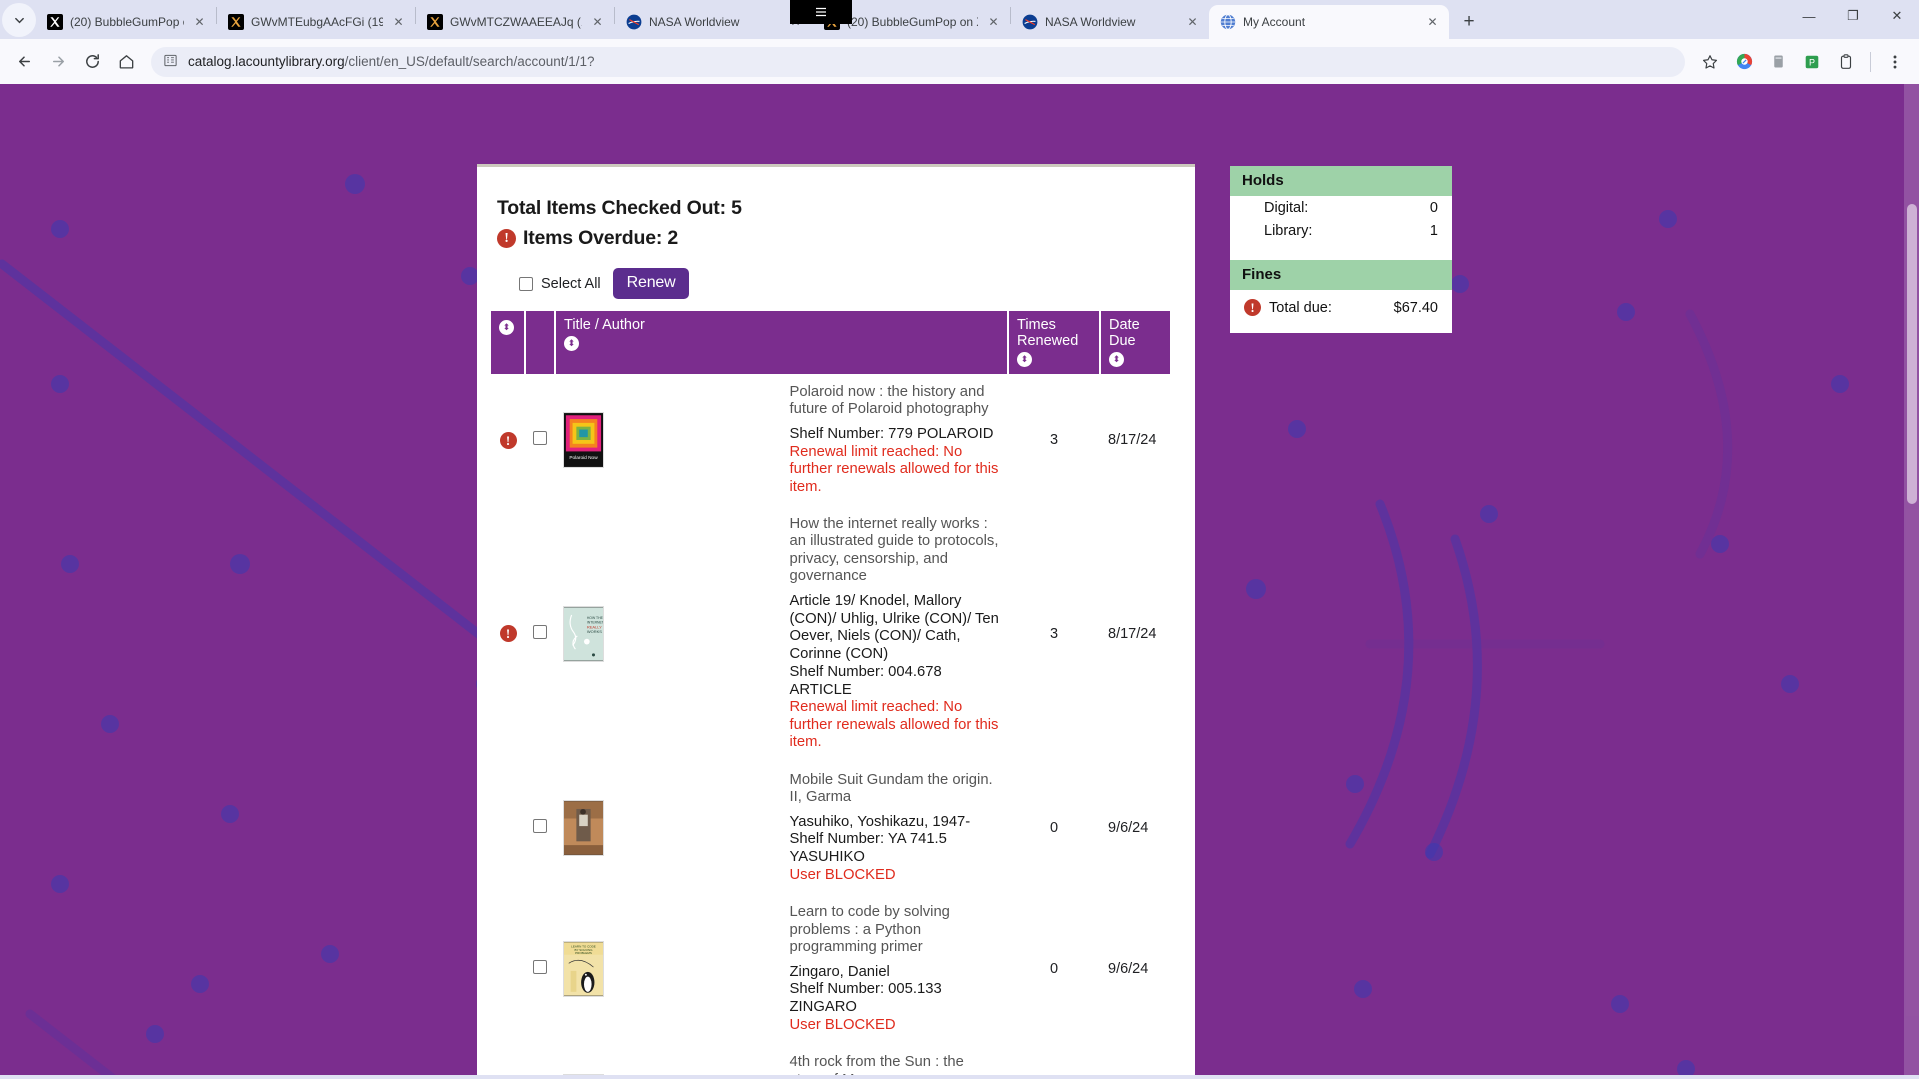 Image resolution: width=1919 pixels, height=1079 pixels. I want to click on item-shelf-number: Shelf Number: YA 741.5 YASUHIKO, so click(868, 848).